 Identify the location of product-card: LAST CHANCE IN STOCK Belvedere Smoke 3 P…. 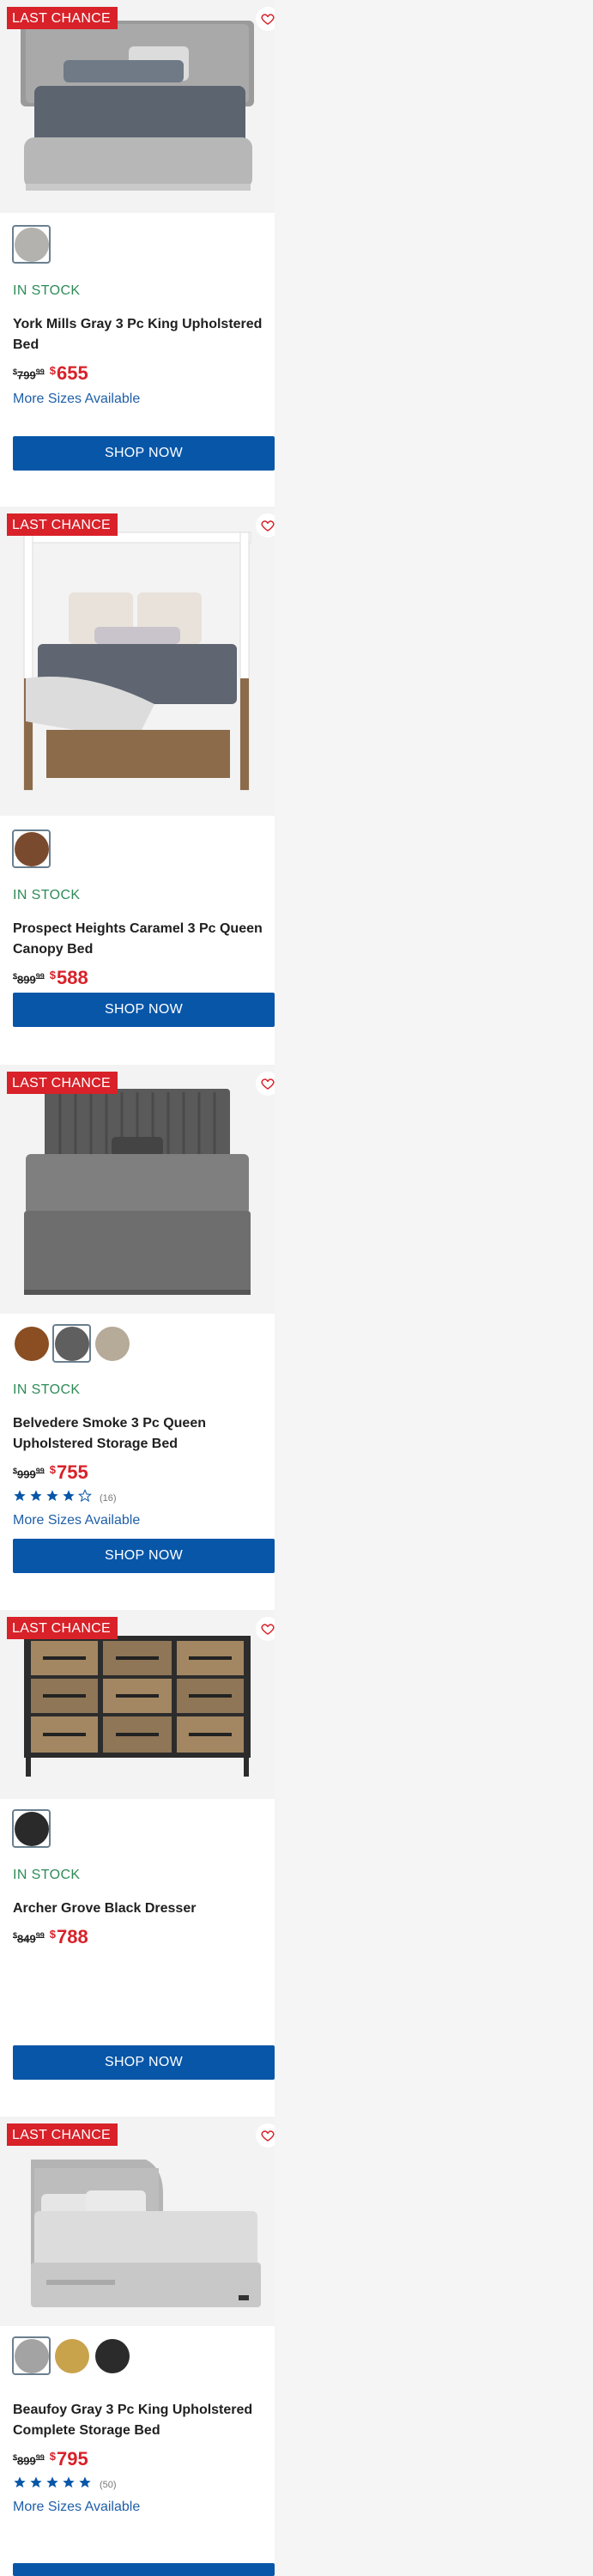
(137, 1338).